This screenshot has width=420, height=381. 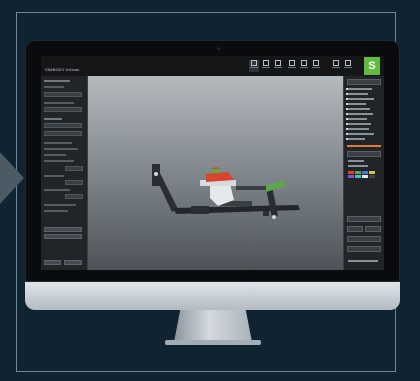 What do you see at coordinates (53, 119) in the screenshot?
I see `section-label` at bounding box center [53, 119].